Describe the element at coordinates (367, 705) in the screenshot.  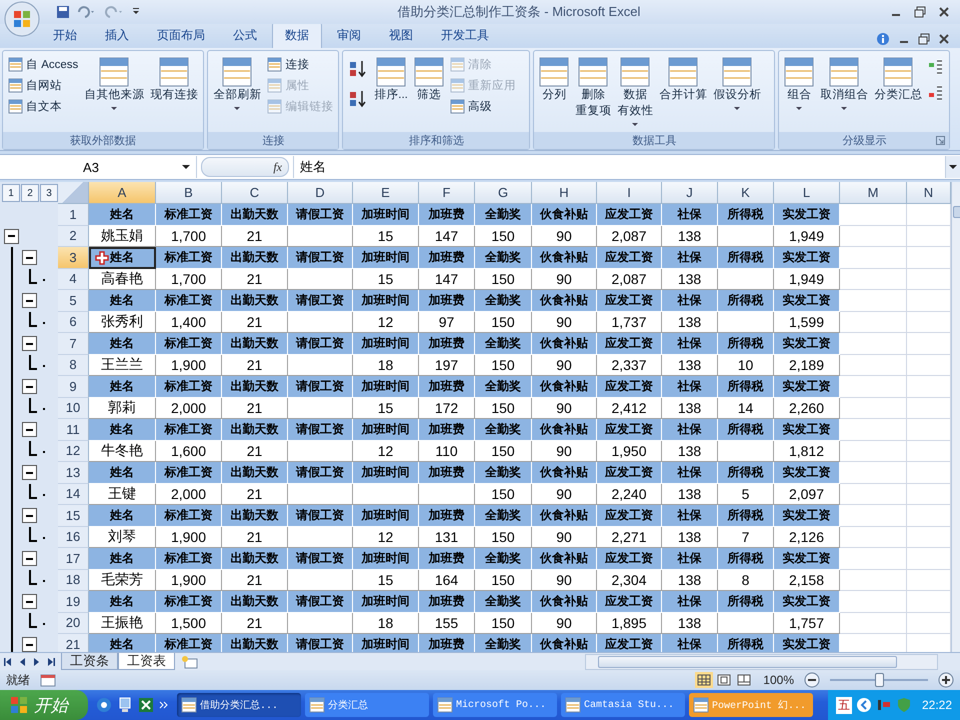
I see `taskbar-button: 分类汇总` at that location.